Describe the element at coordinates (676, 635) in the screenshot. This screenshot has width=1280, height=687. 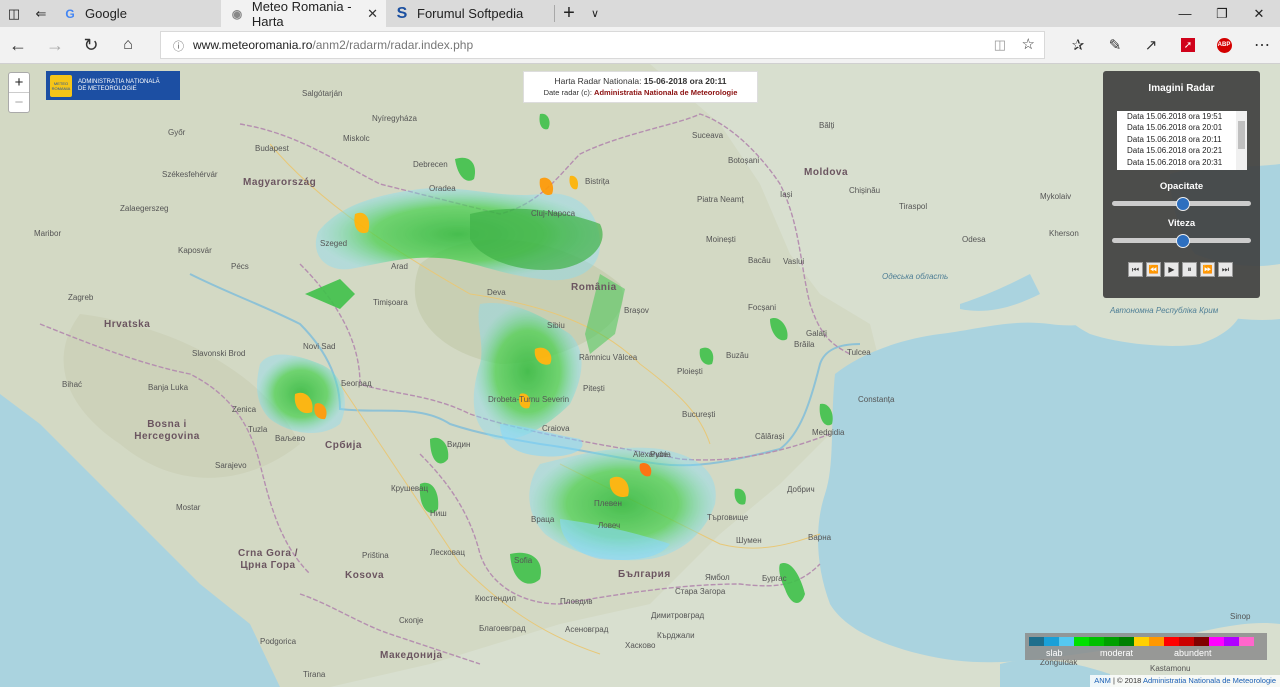
I see `city-label: Кърджали` at that location.